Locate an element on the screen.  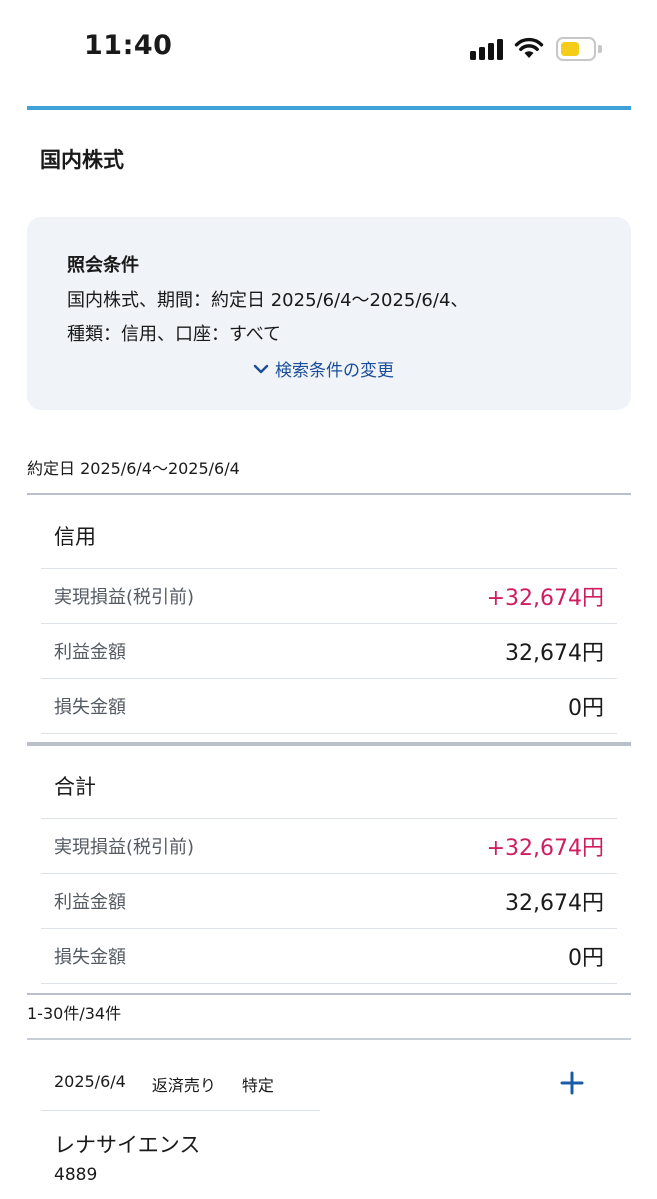
trade-date: 2025/6/4 is located at coordinates (90, 1081).